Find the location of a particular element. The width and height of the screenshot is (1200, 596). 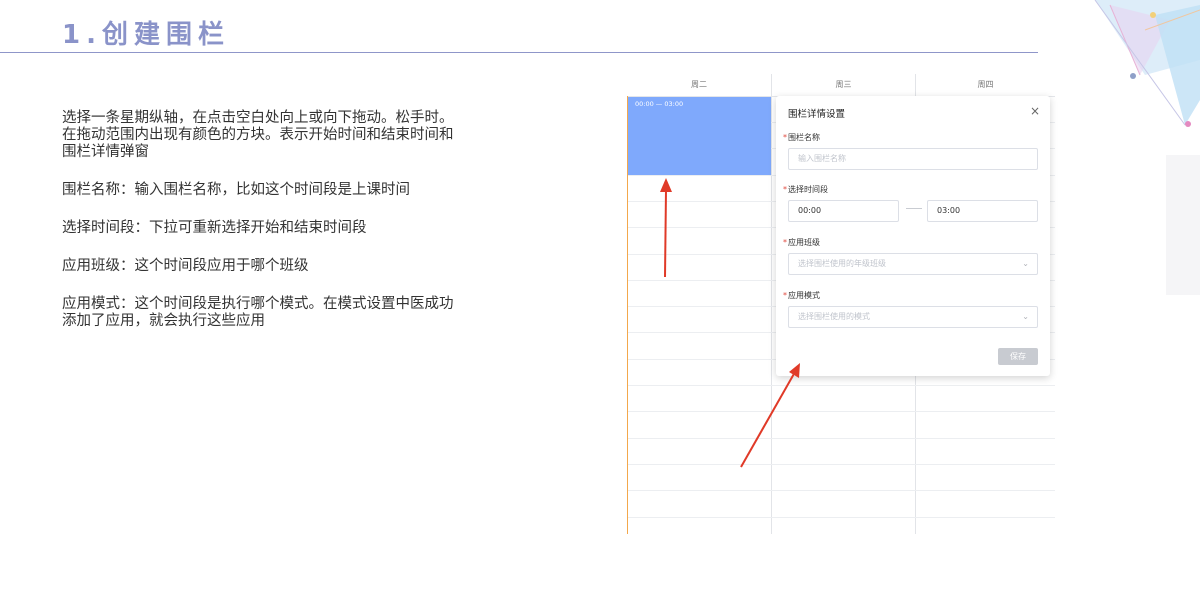

time-range-label-text: 选择时间段 is located at coordinates (808, 189).